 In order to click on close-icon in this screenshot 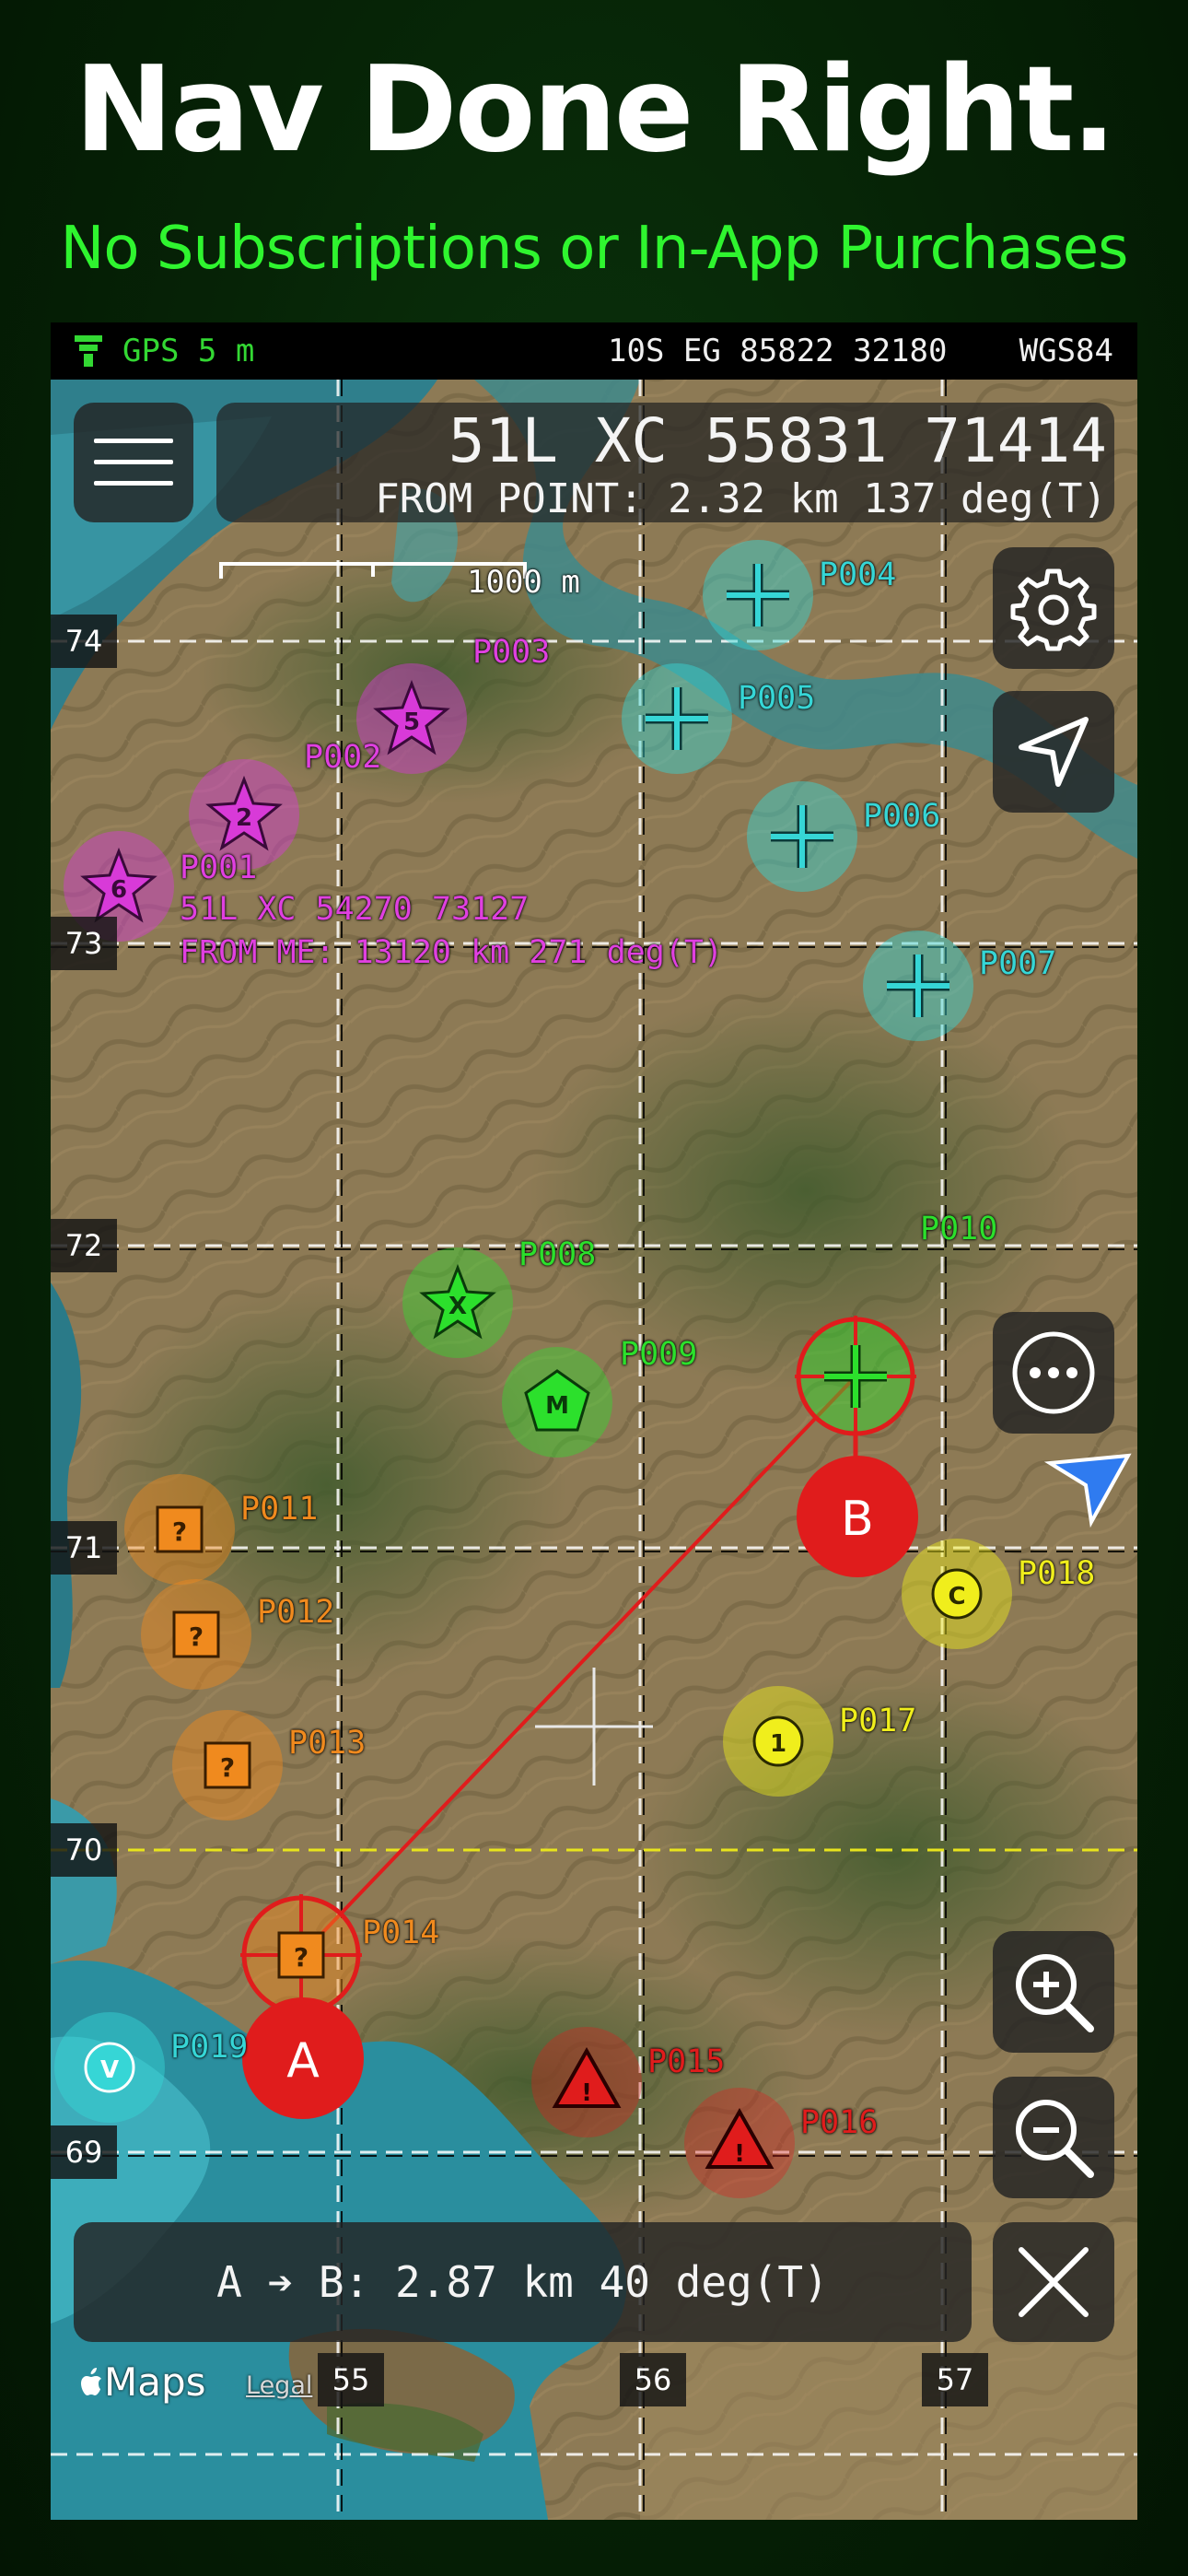, I will do `click(1054, 2282)`.